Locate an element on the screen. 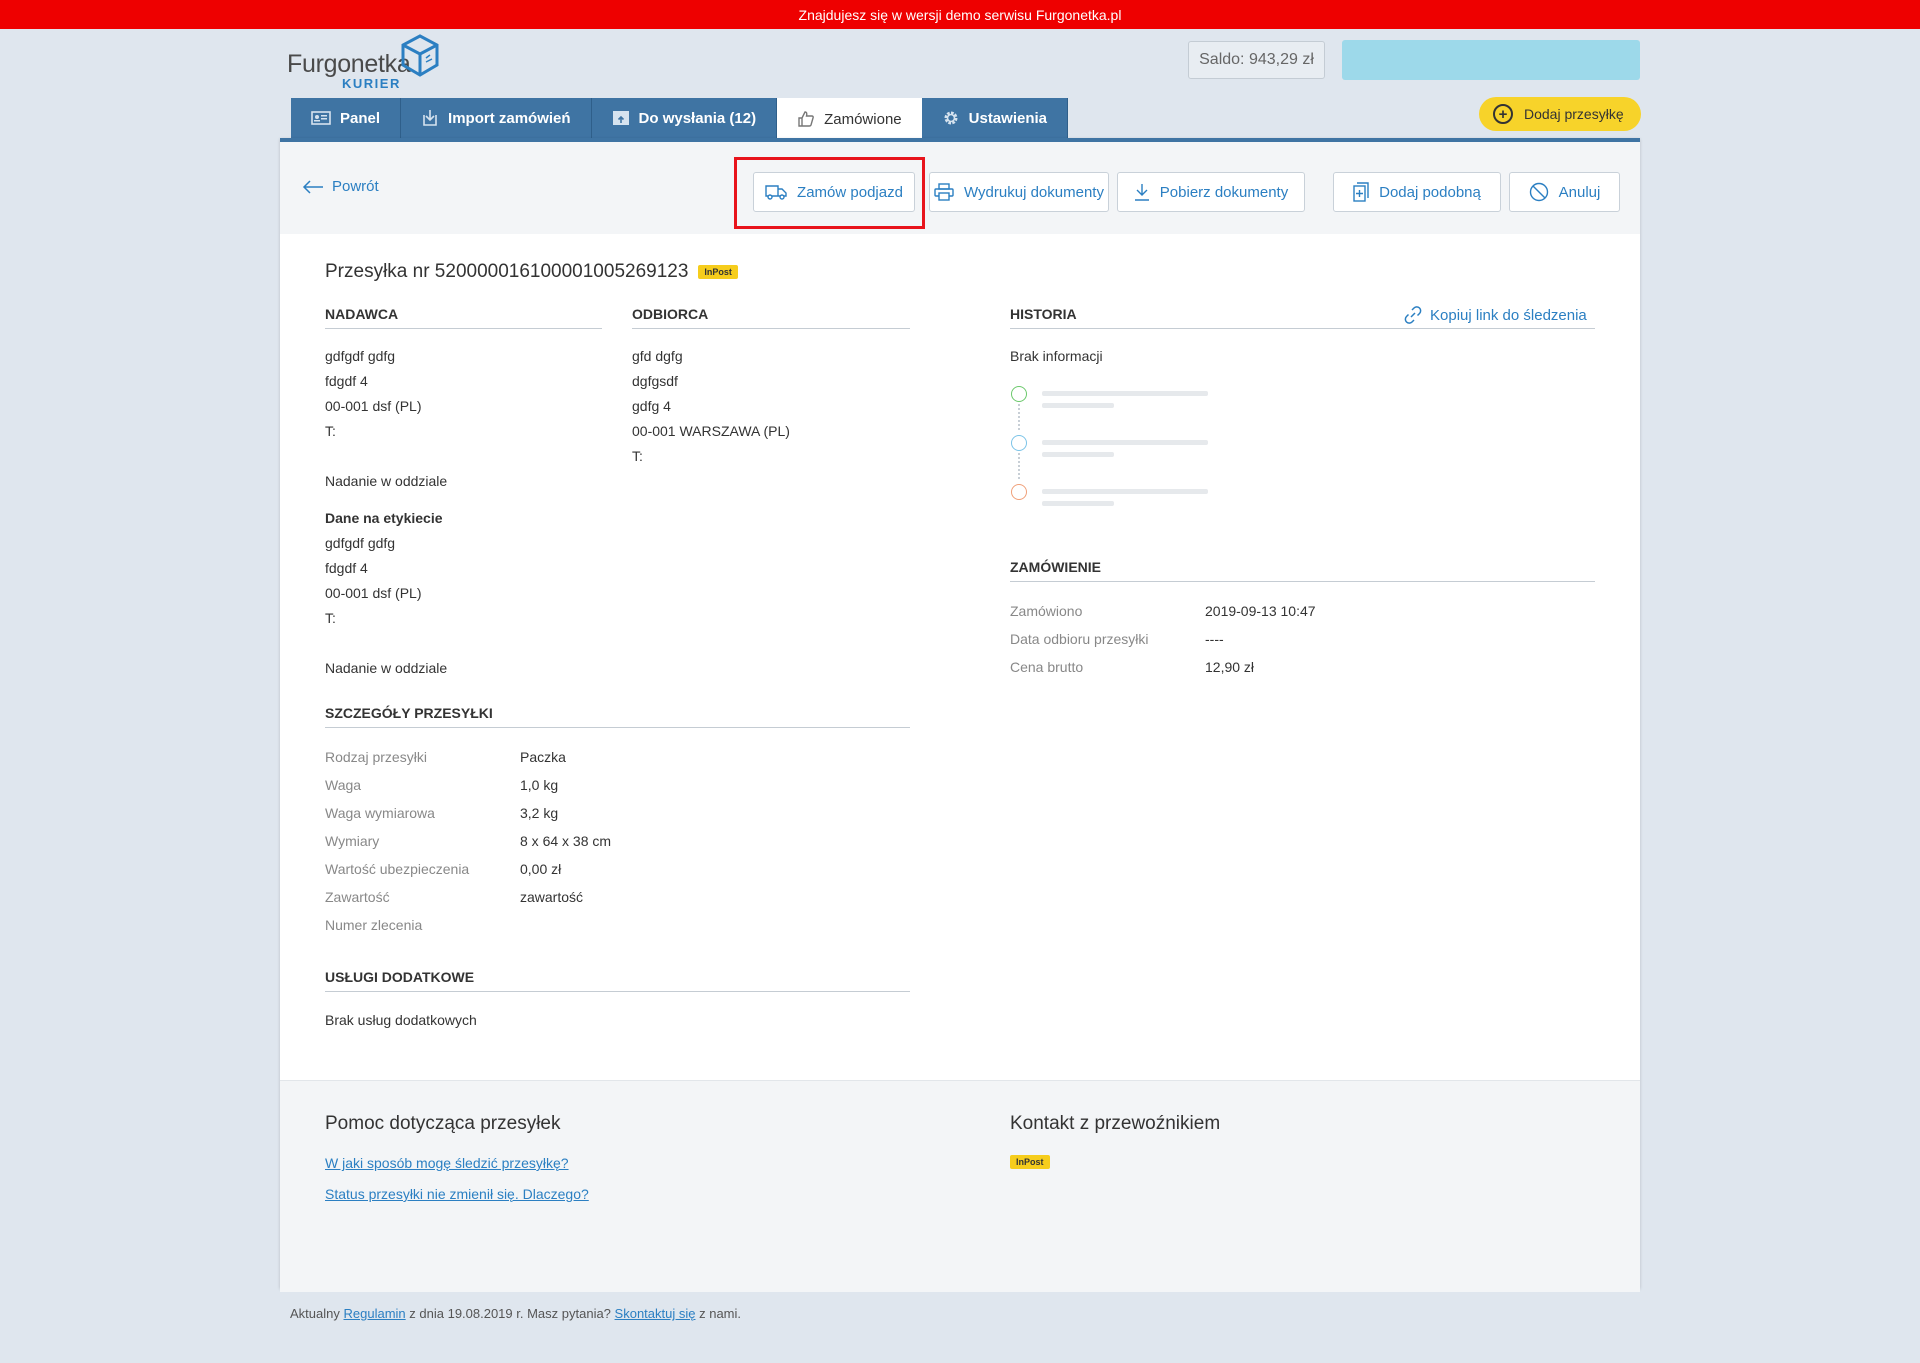 The image size is (1920, 1363). thumbs-up-icon is located at coordinates (806, 119).